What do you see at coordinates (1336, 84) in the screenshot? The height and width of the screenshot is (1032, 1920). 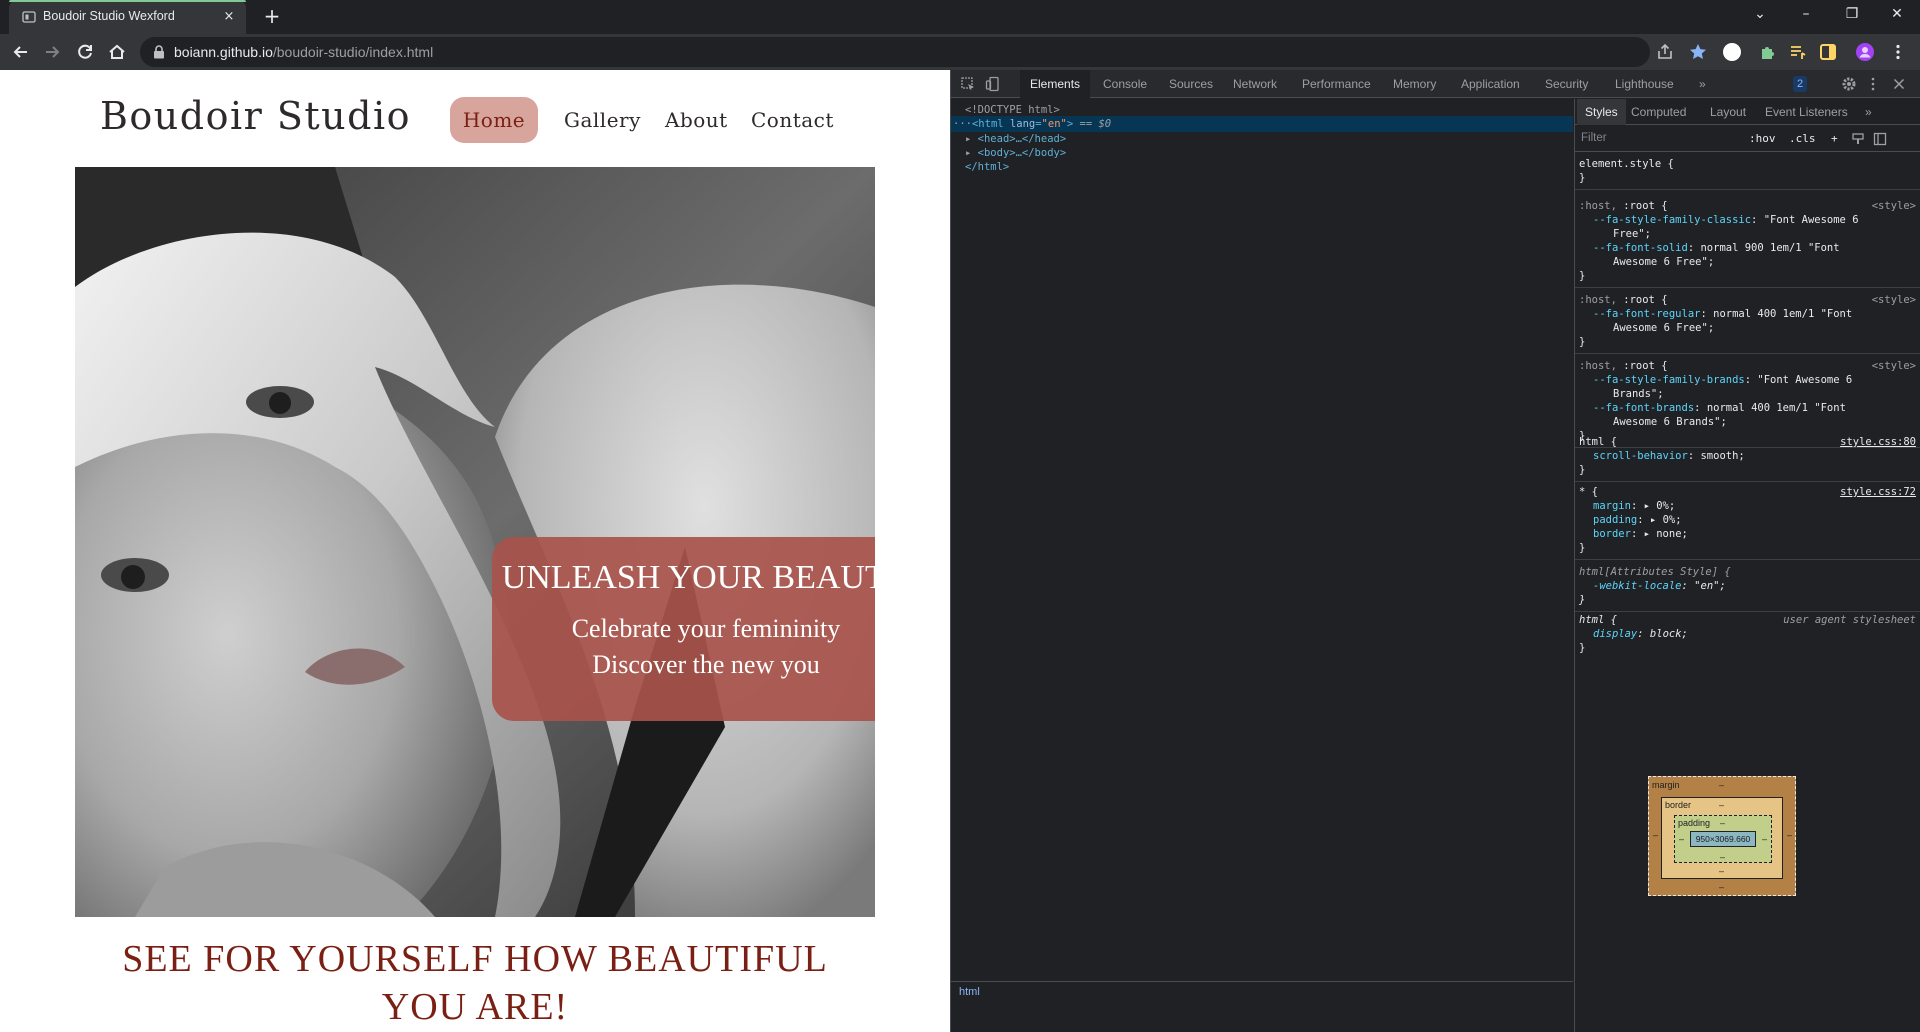 I see `tab-performance: Performance` at bounding box center [1336, 84].